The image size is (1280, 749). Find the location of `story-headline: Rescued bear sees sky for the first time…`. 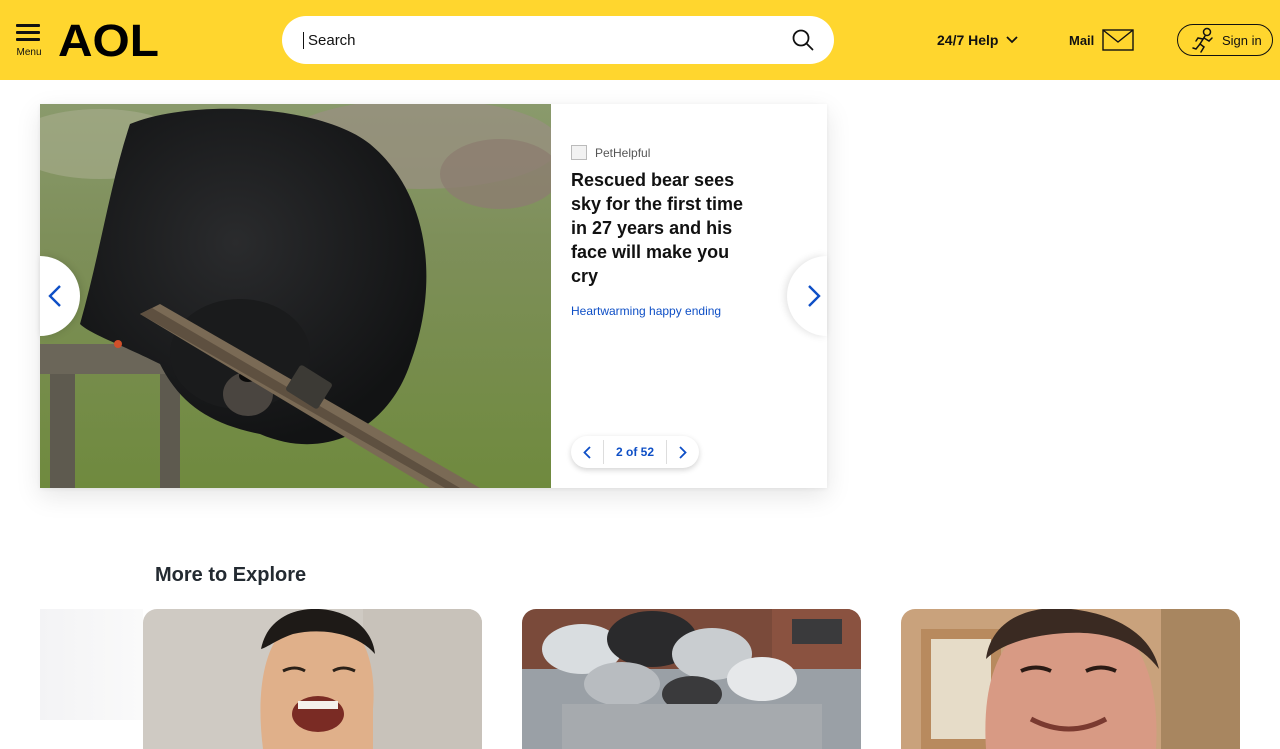

story-headline: Rescued bear sees sky for the first time… is located at coordinates (663, 228).